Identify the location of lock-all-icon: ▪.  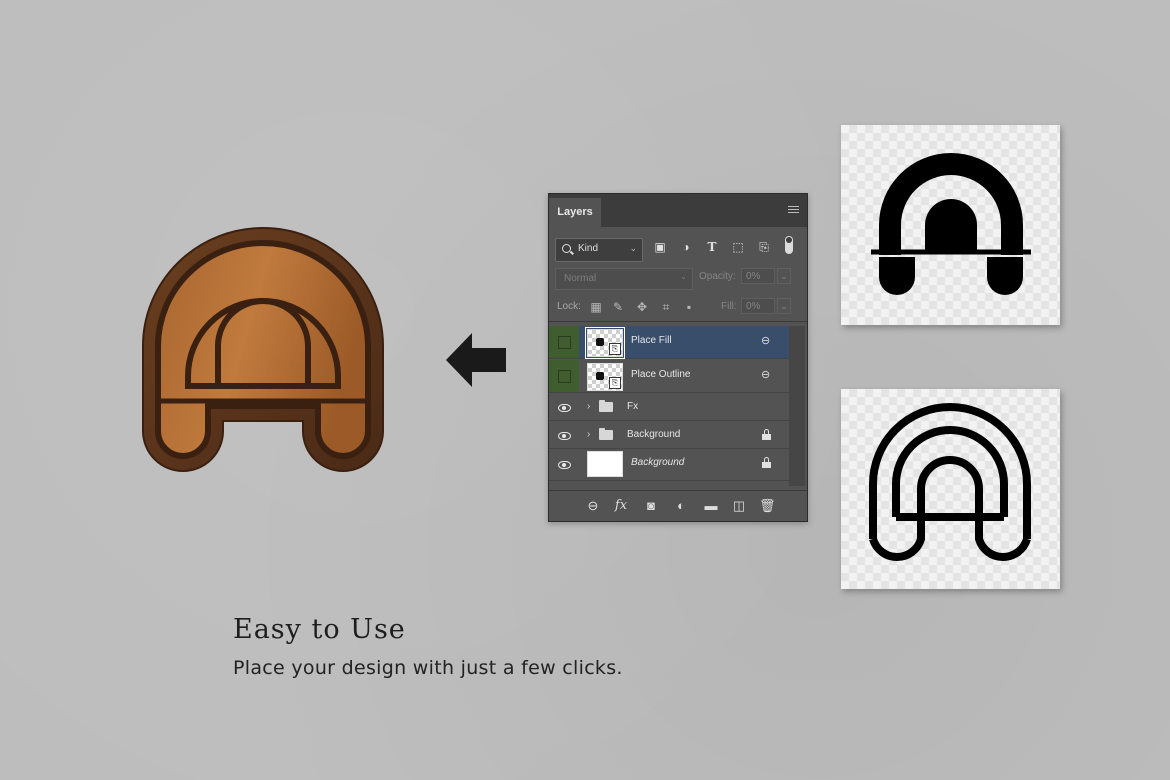
(689, 307).